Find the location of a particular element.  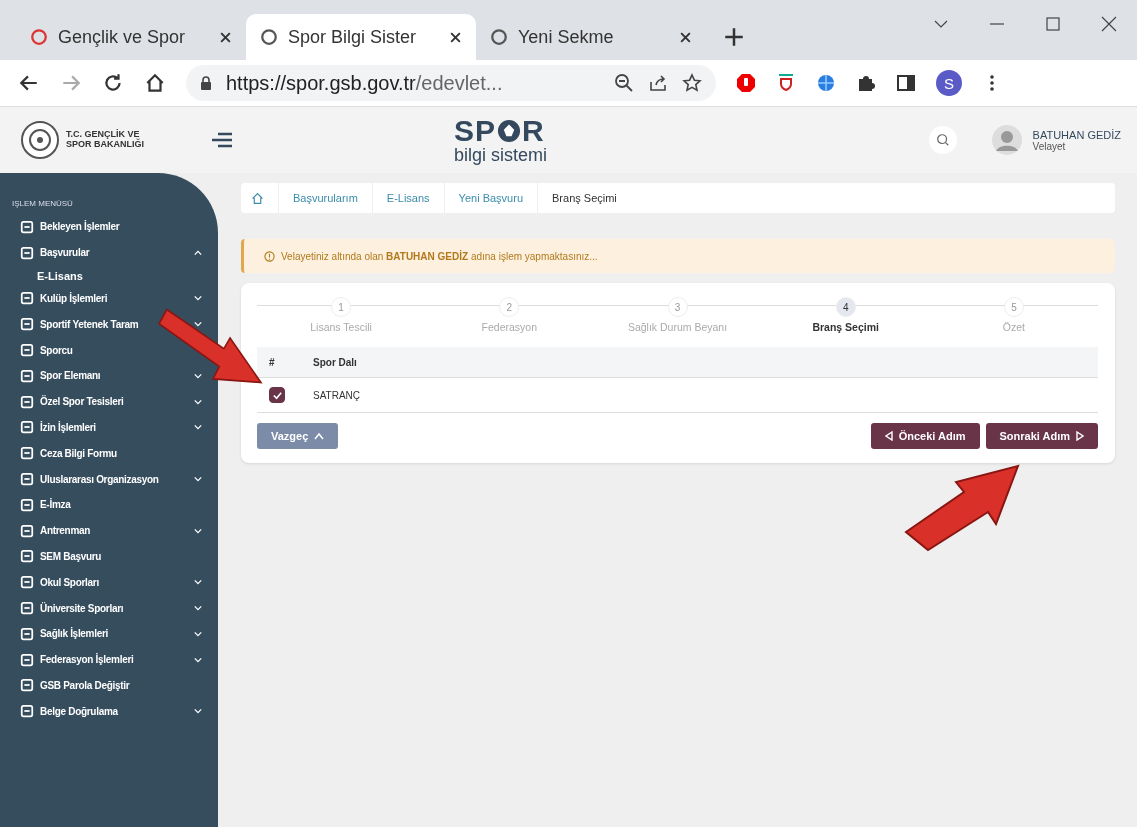

previous-button: Önceki Adım is located at coordinates (925, 436).